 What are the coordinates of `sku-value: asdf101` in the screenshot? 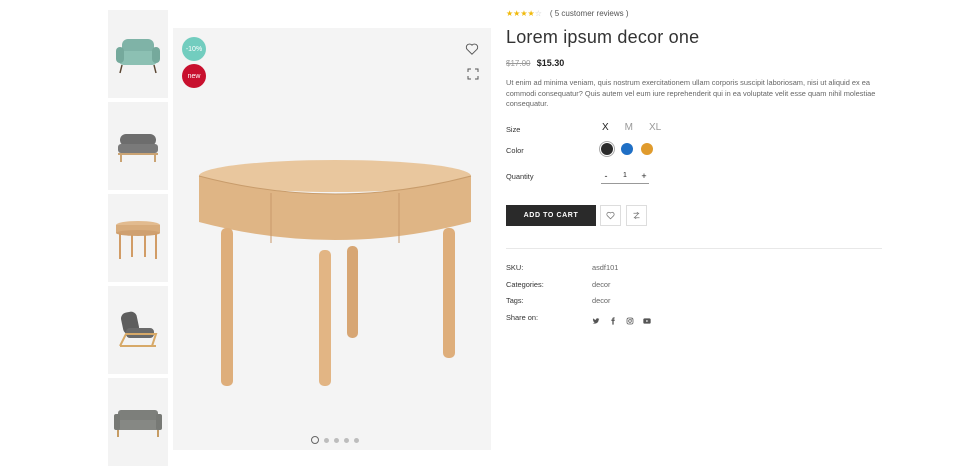 It's located at (605, 267).